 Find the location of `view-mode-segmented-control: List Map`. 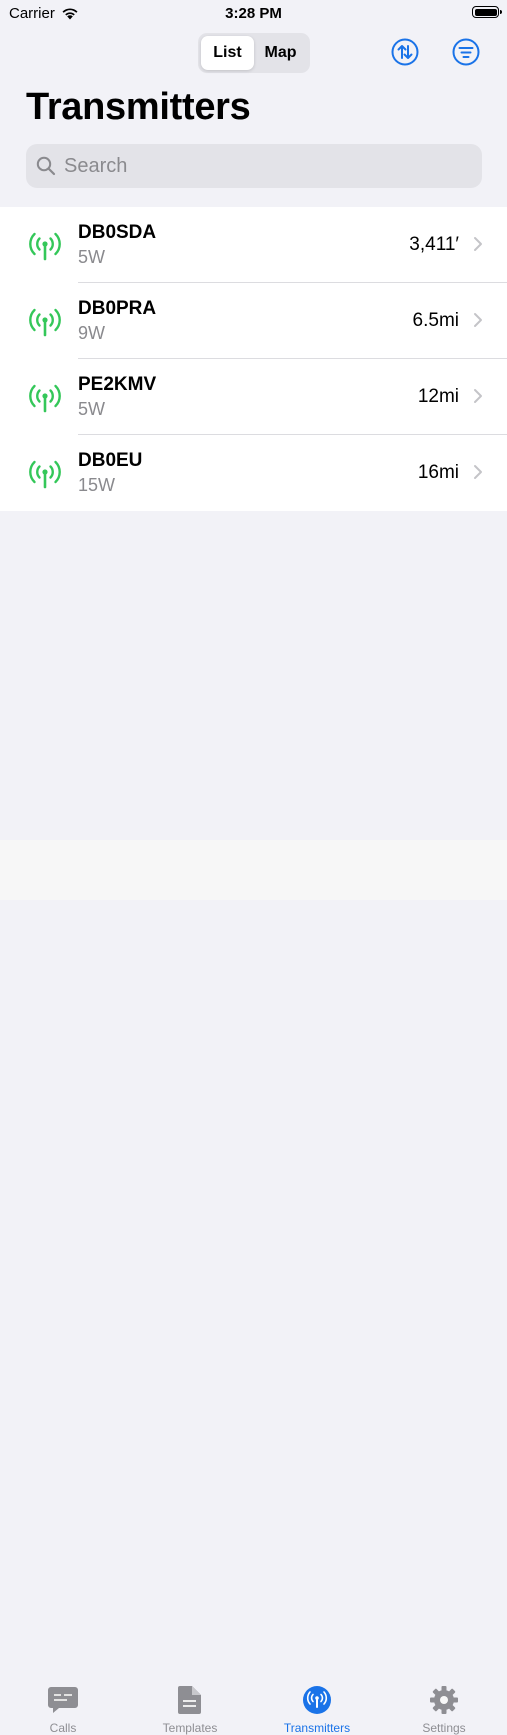

view-mode-segmented-control: List Map is located at coordinates (254, 53).